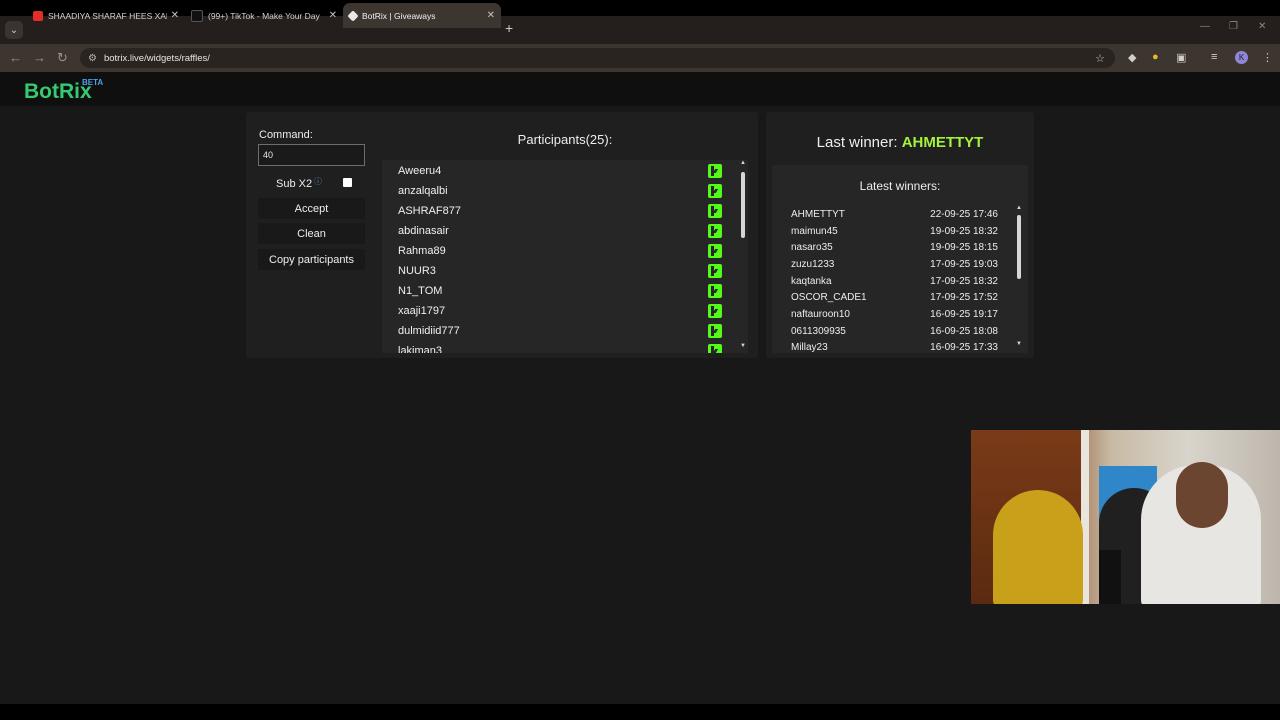 The width and height of the screenshot is (1280, 720). Describe the element at coordinates (1038, 547) in the screenshot. I see `webcam-person` at that location.